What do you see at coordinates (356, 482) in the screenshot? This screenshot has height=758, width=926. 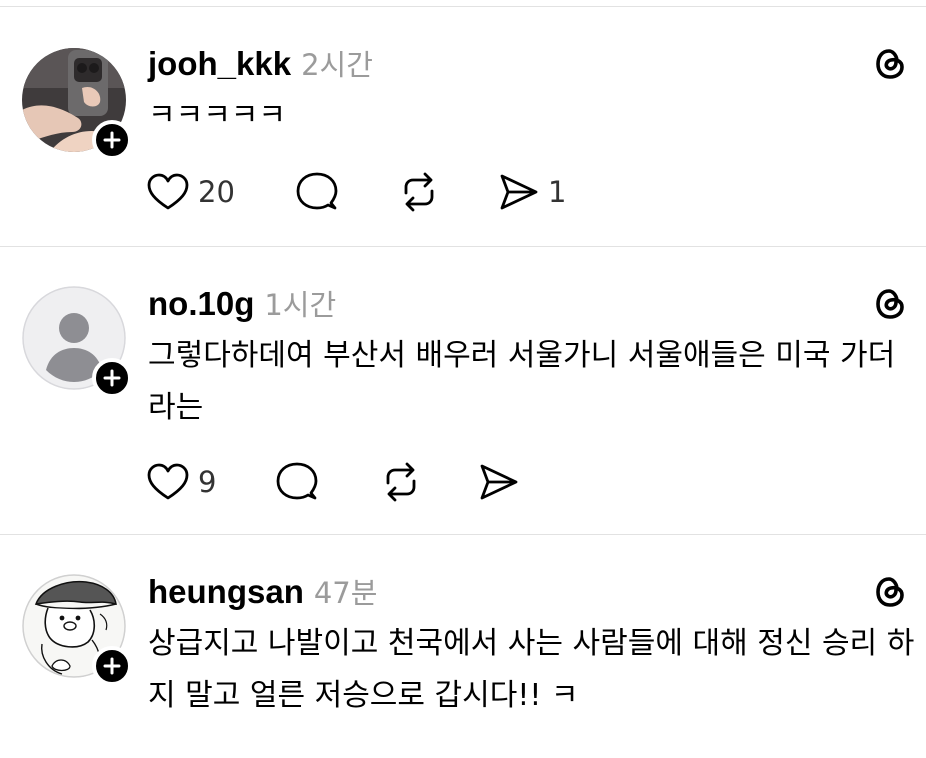 I see `action-bar: 9` at bounding box center [356, 482].